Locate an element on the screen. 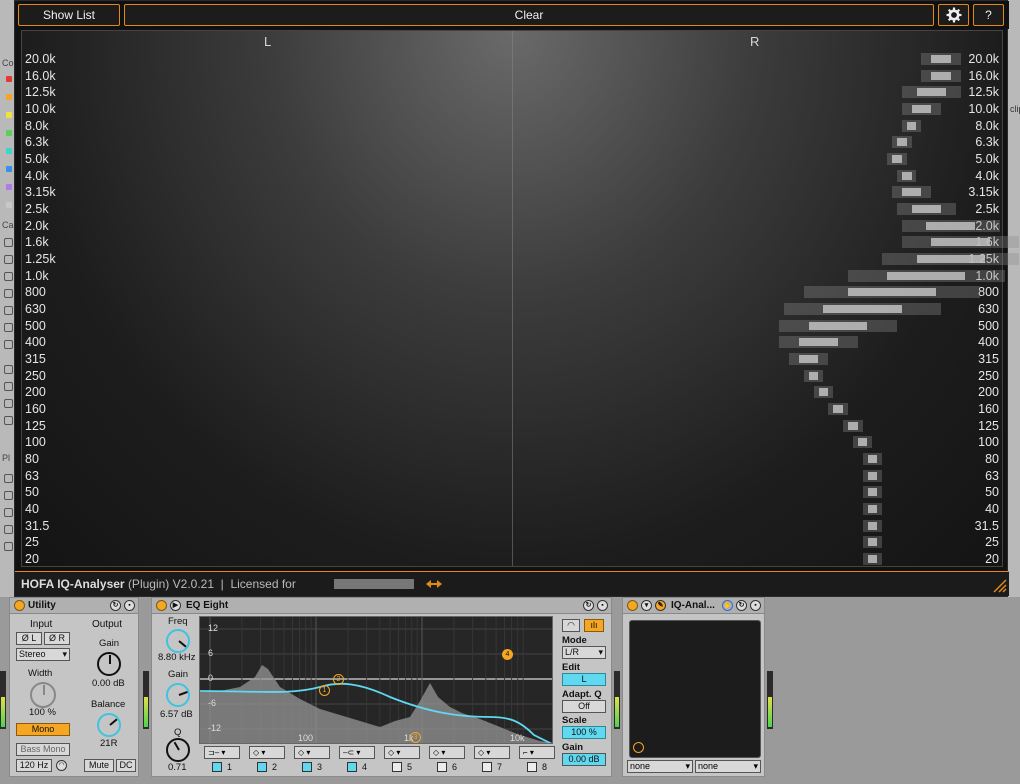 The width and height of the screenshot is (1020, 784). mute-button: Mute is located at coordinates (99, 765).